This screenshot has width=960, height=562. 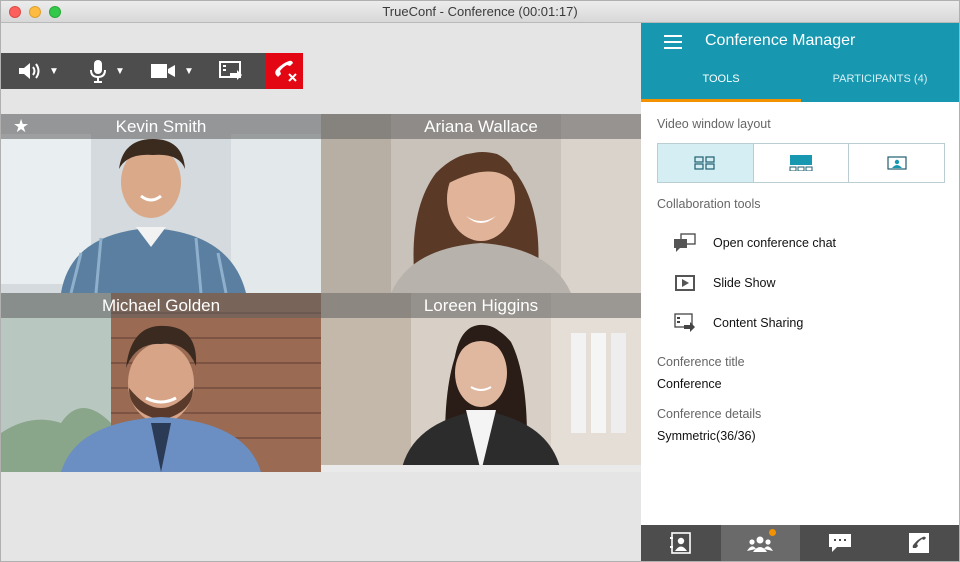 I want to click on hangup-button, so click(x=284, y=71).